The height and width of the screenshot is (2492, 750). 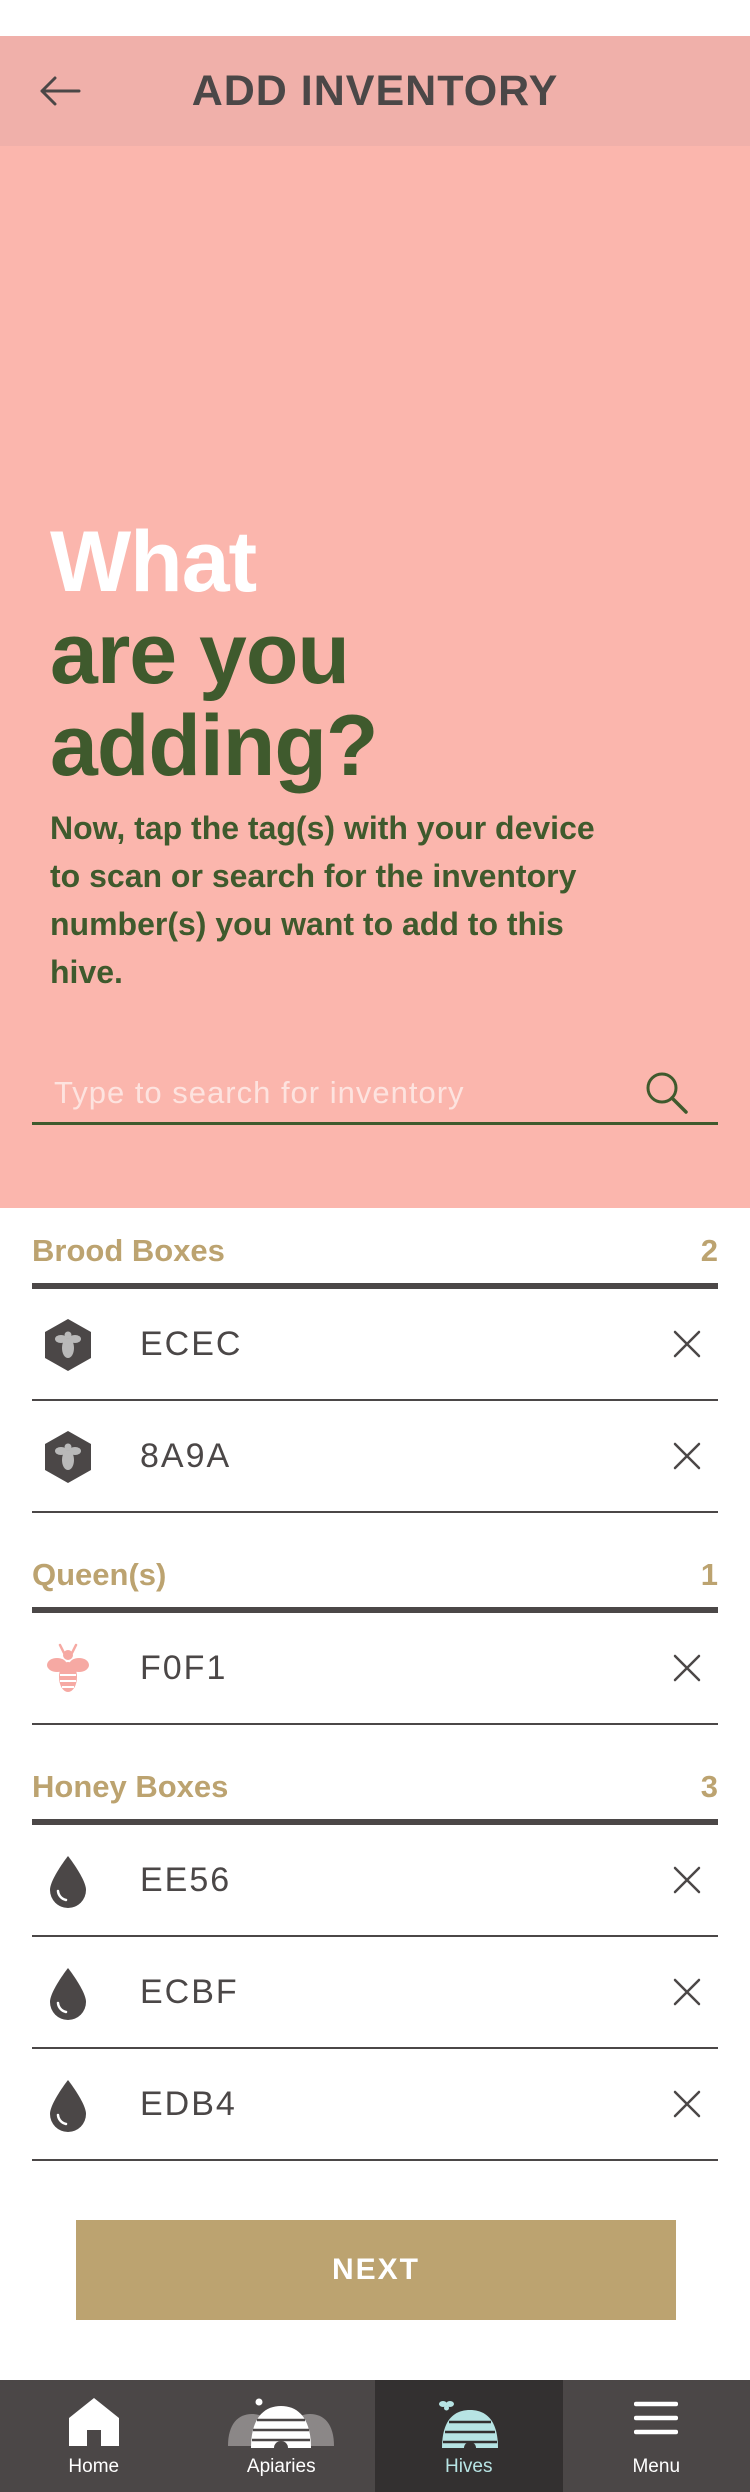 What do you see at coordinates (99, 1574) in the screenshot?
I see `section-title: Queen(s)` at bounding box center [99, 1574].